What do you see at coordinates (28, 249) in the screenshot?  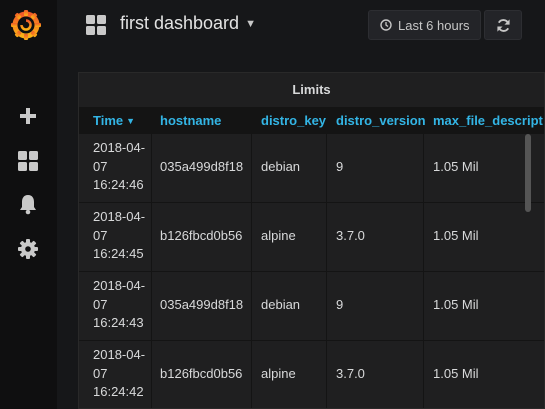 I see `gear-icon` at bounding box center [28, 249].